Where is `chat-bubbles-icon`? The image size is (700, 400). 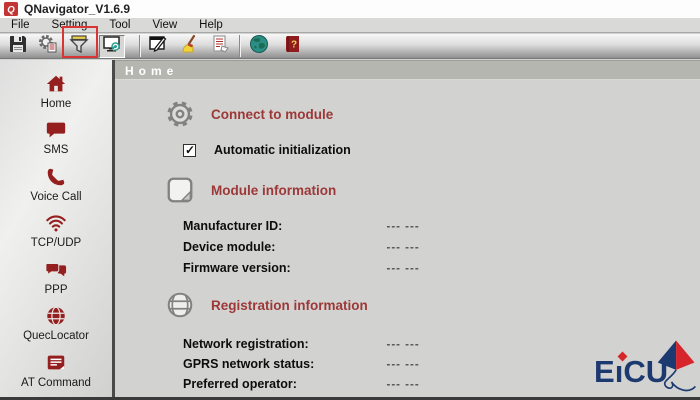 chat-bubbles-icon is located at coordinates (56, 270).